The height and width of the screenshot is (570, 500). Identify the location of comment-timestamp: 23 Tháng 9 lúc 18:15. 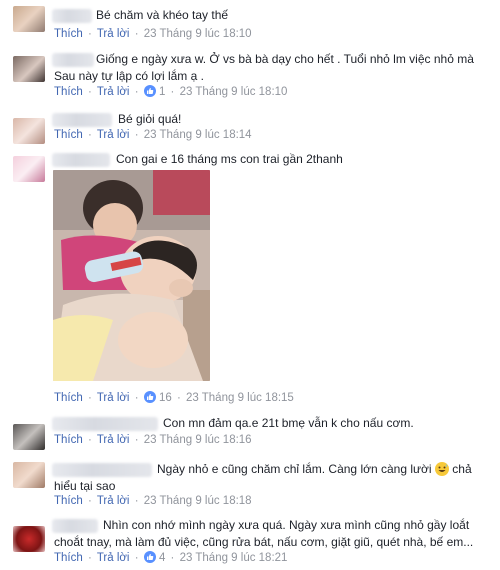
(240, 398).